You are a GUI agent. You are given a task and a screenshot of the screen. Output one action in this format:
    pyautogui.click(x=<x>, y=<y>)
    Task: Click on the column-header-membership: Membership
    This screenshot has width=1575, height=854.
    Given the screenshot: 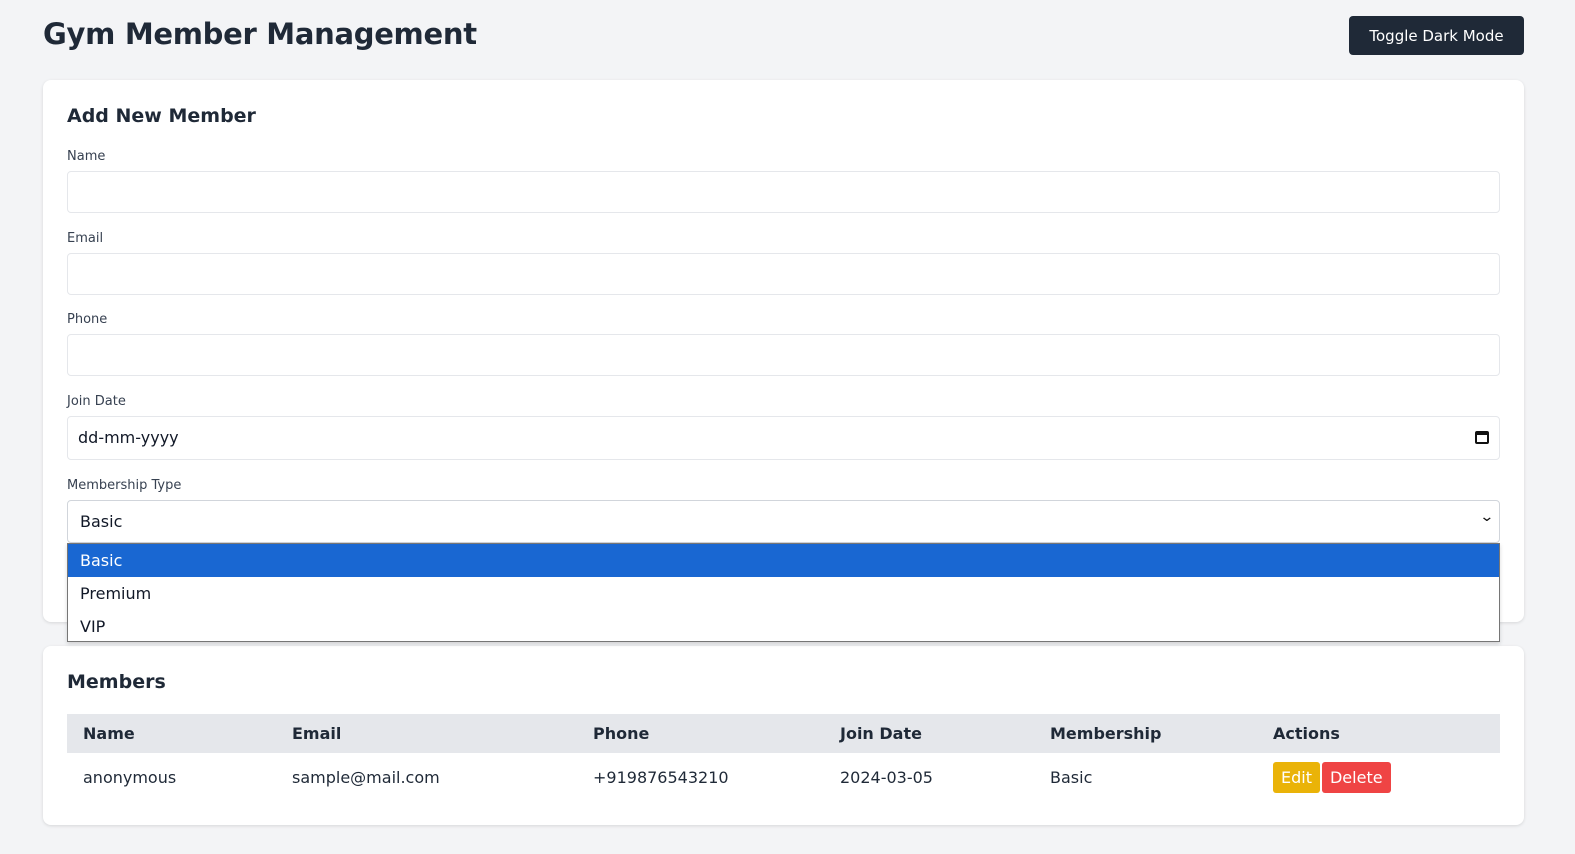 What is the action you would take?
    pyautogui.click(x=1106, y=733)
    